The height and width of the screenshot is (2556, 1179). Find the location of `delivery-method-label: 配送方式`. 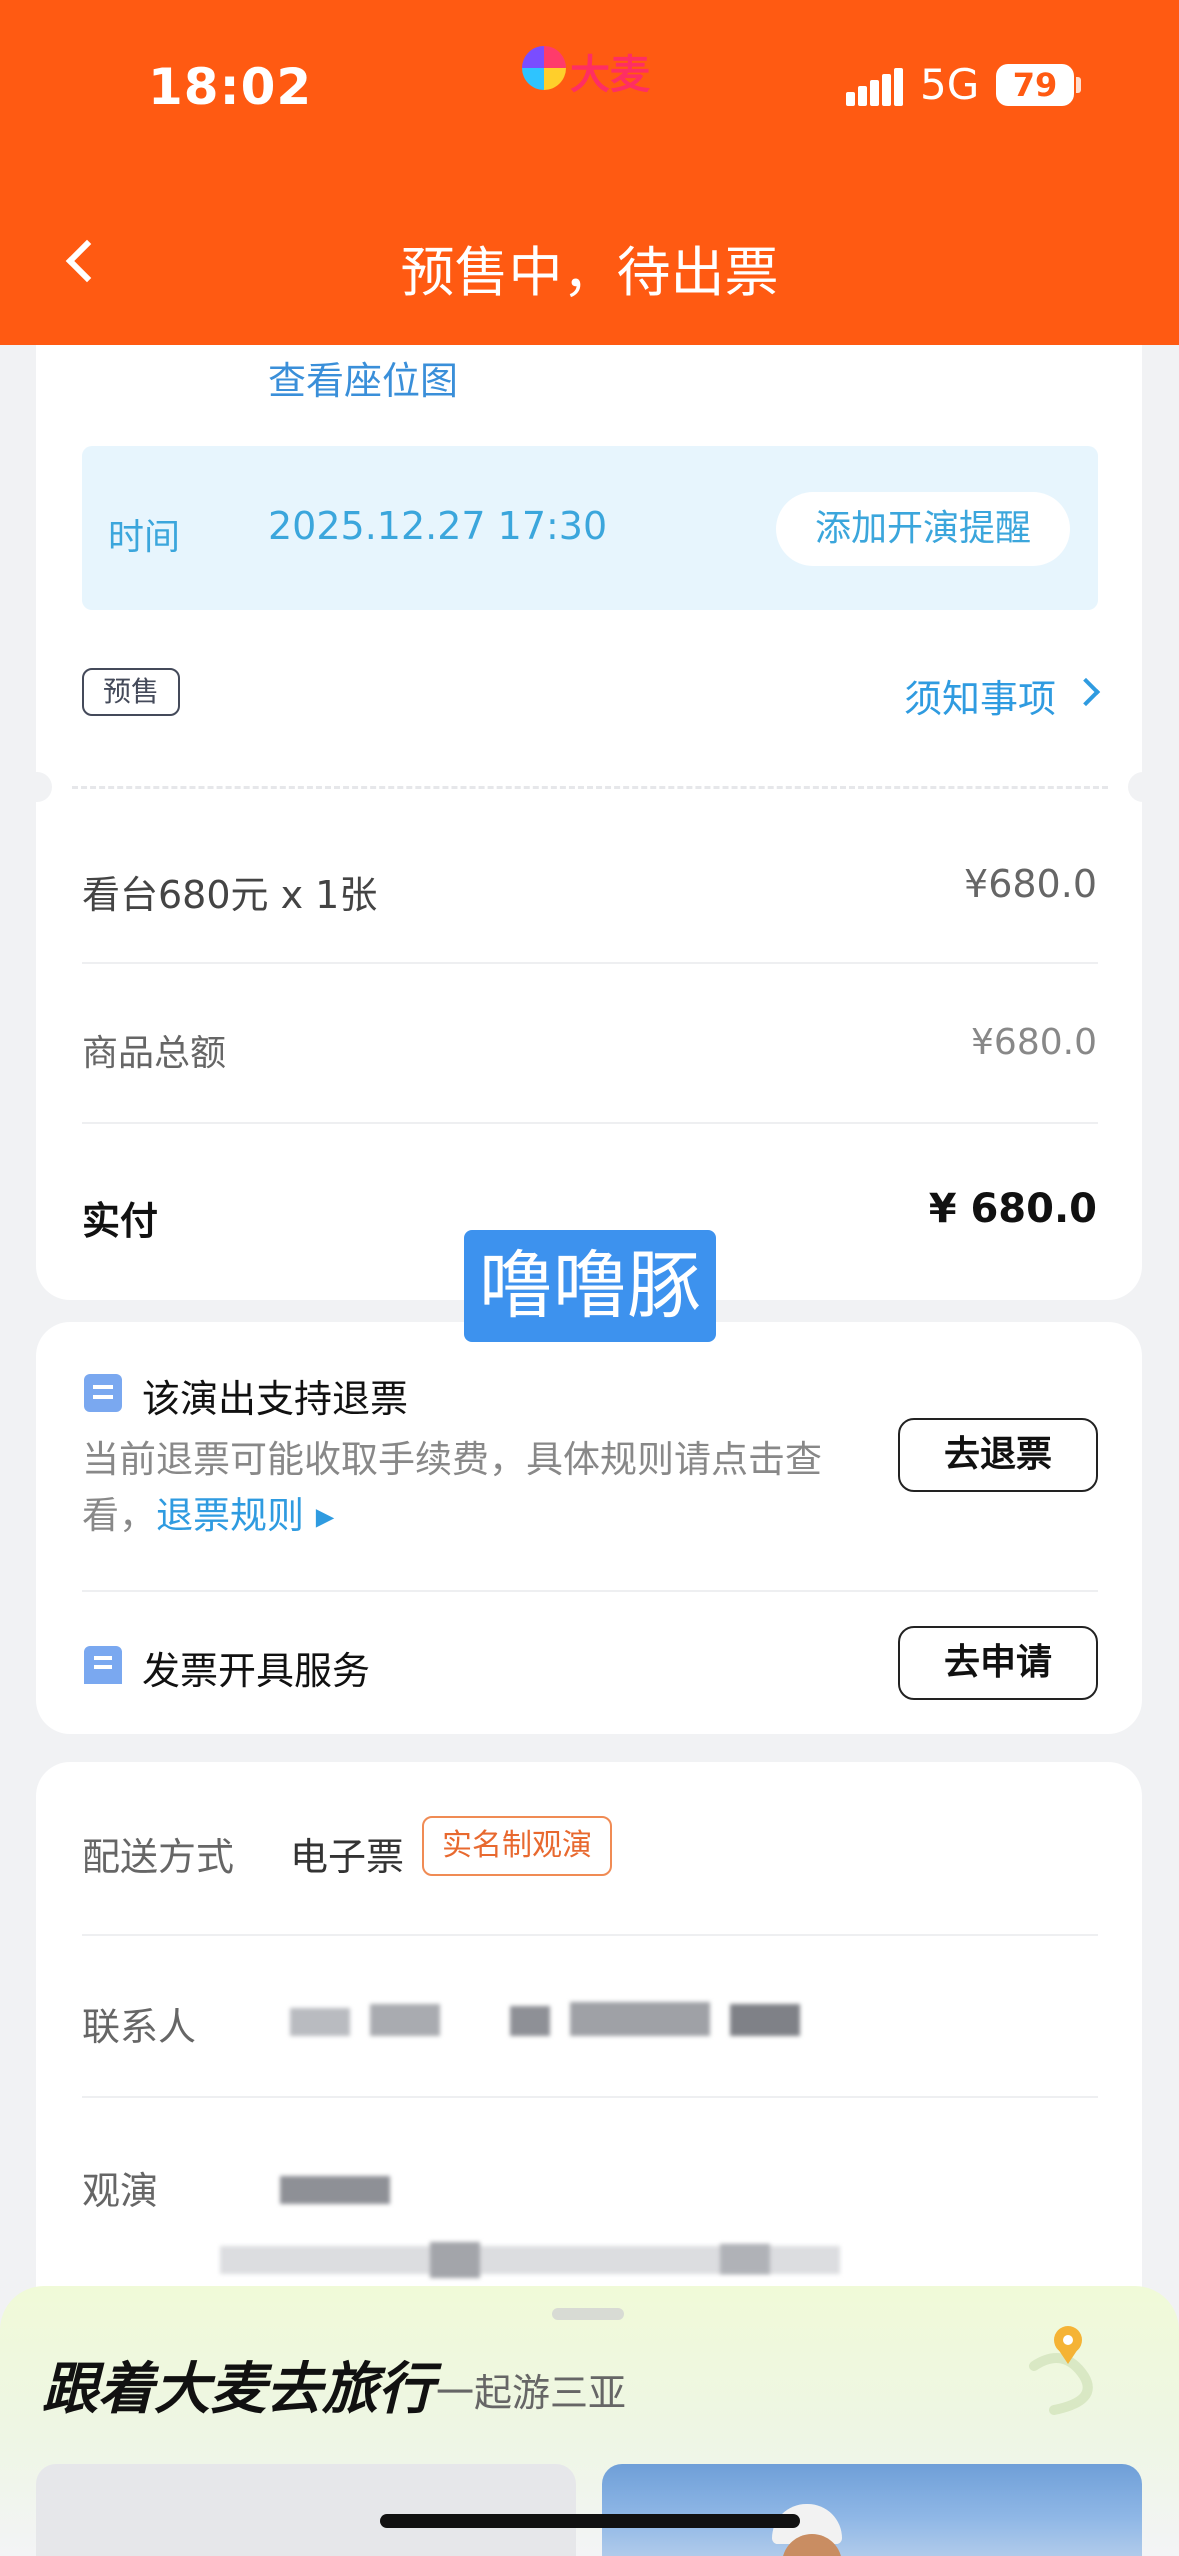

delivery-method-label: 配送方式 is located at coordinates (158, 1857).